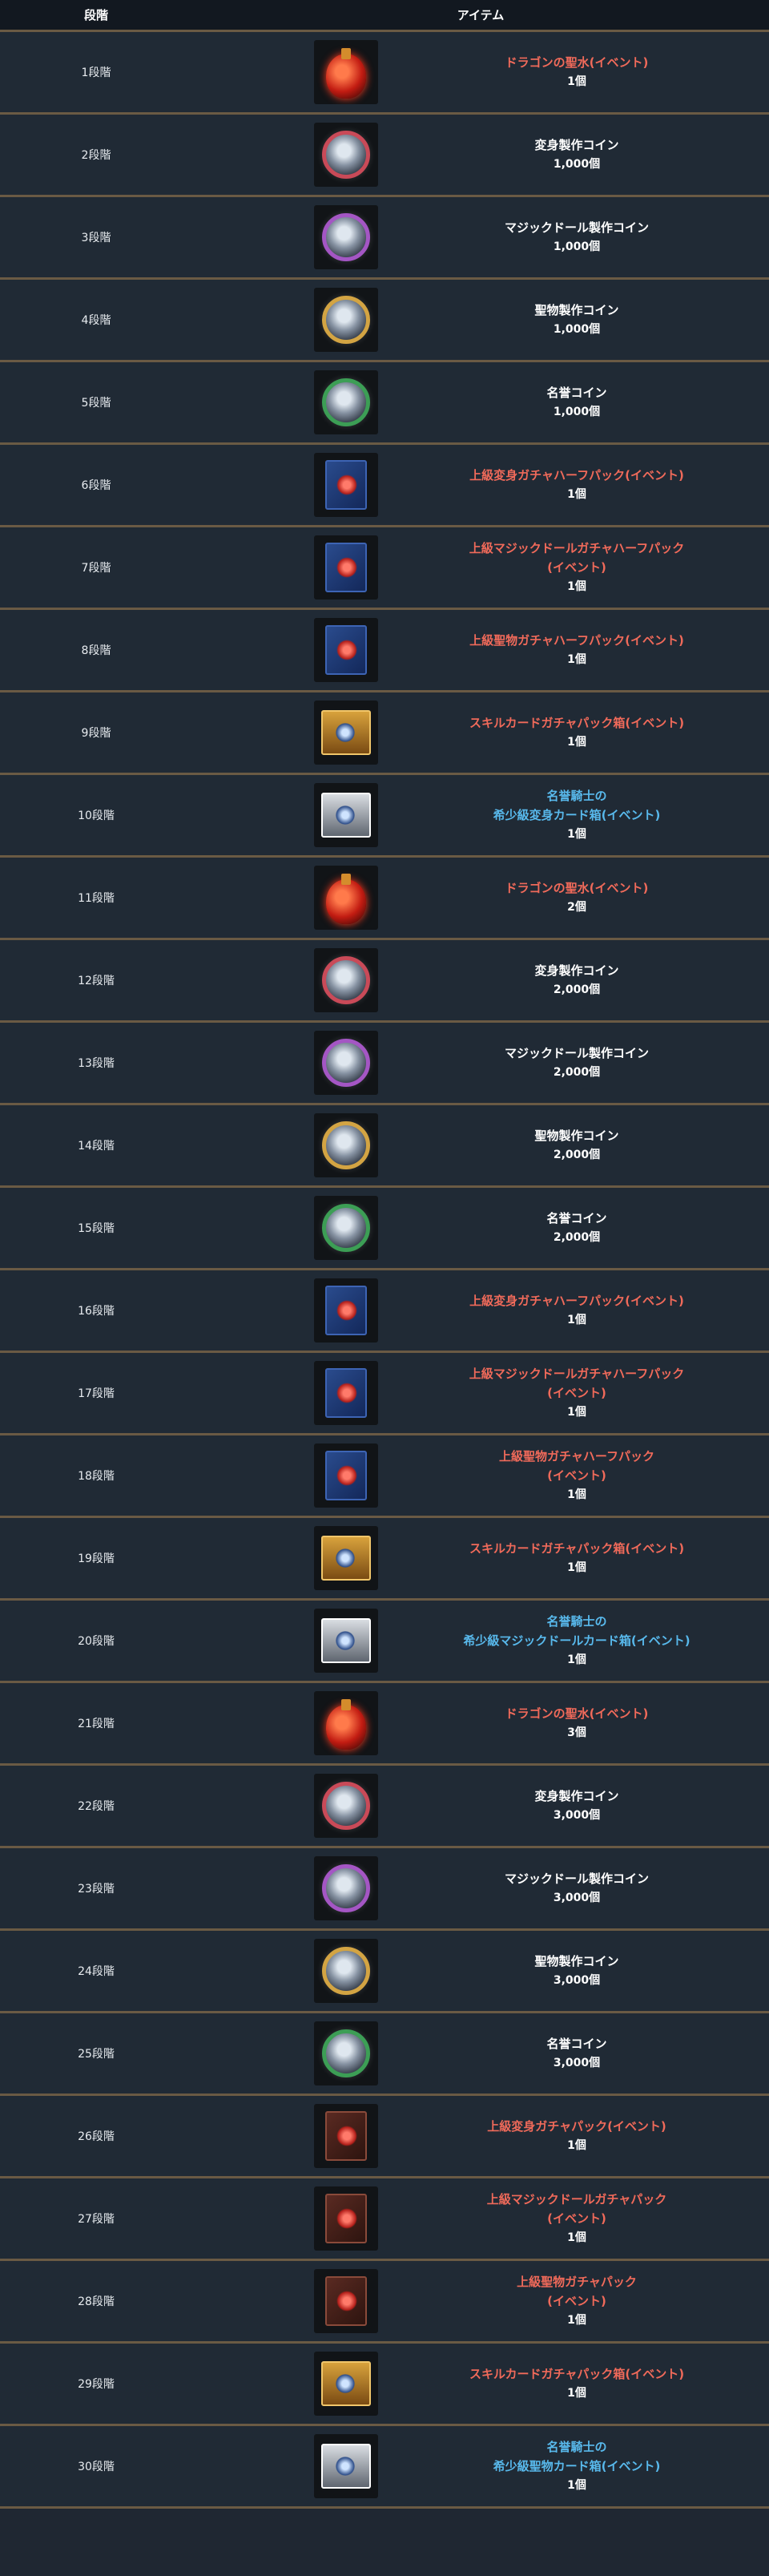  I want to click on table-row: 17段階 上級マジックドールガチャハーフパック (イベント) 1個, so click(385, 1394).